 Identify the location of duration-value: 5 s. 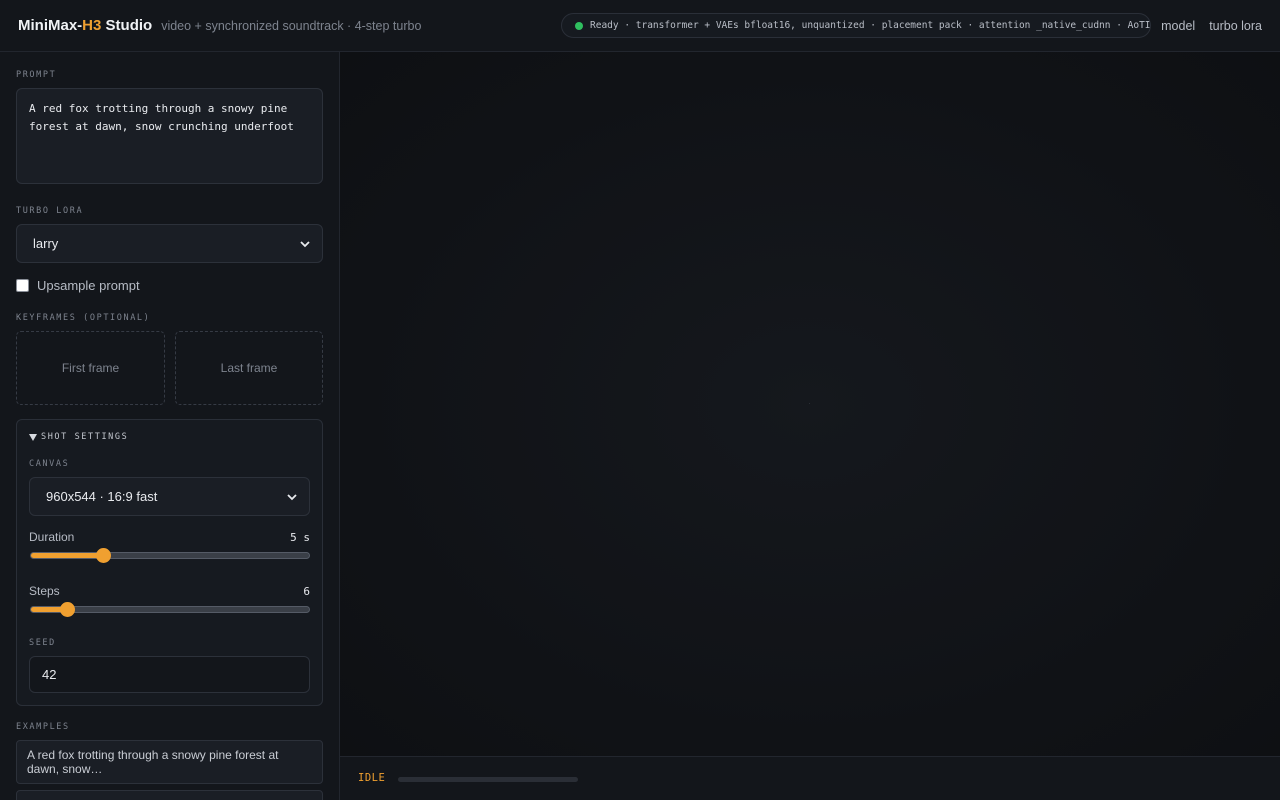
(300, 537).